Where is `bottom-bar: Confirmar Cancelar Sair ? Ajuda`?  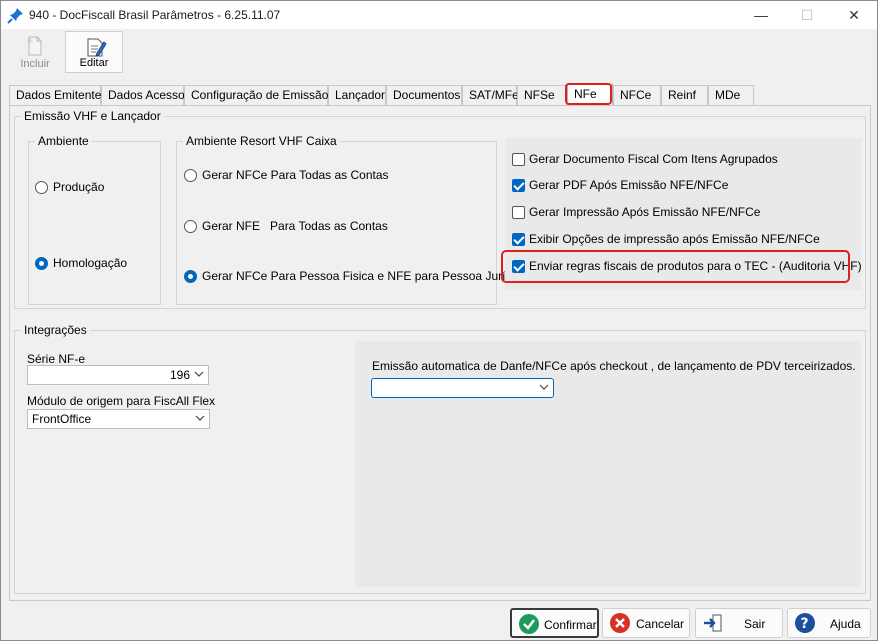
bottom-bar: Confirmar Cancelar Sair ? Ajuda is located at coordinates (439, 622).